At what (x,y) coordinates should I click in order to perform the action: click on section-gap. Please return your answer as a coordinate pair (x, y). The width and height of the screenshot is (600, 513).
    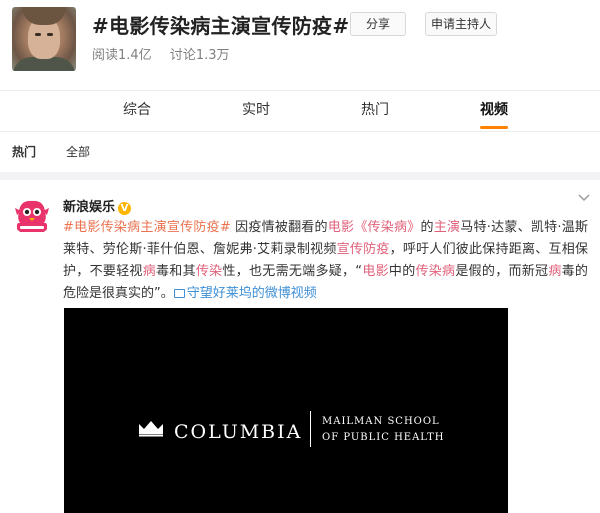
    Looking at the image, I should click on (300, 176).